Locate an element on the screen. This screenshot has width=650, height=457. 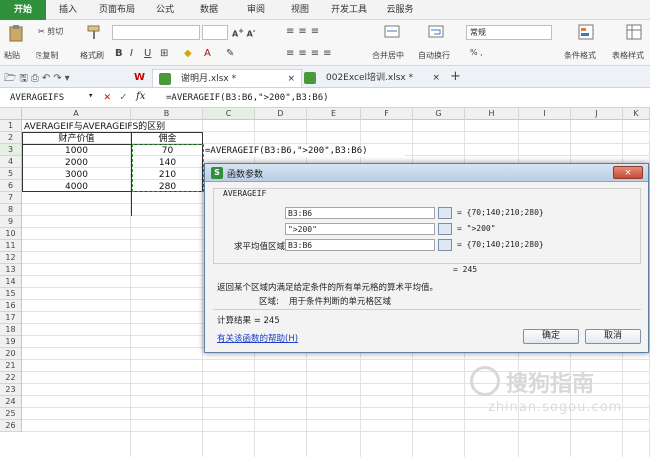
column-header: F is located at coordinates (387, 114).